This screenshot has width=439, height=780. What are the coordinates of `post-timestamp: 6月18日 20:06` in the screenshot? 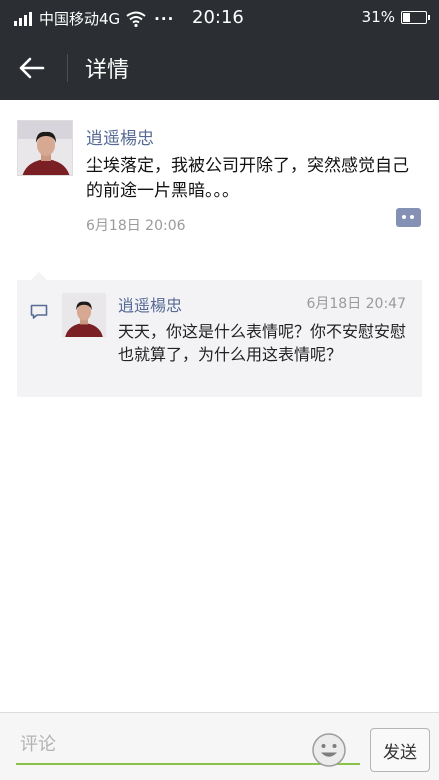 It's located at (136, 226).